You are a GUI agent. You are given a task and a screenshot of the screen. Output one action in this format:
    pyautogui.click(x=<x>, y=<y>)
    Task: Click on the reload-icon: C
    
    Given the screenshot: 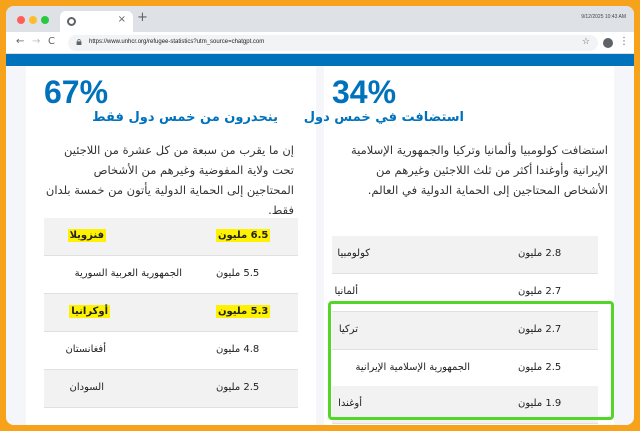 What is the action you would take?
    pyautogui.click(x=51, y=41)
    